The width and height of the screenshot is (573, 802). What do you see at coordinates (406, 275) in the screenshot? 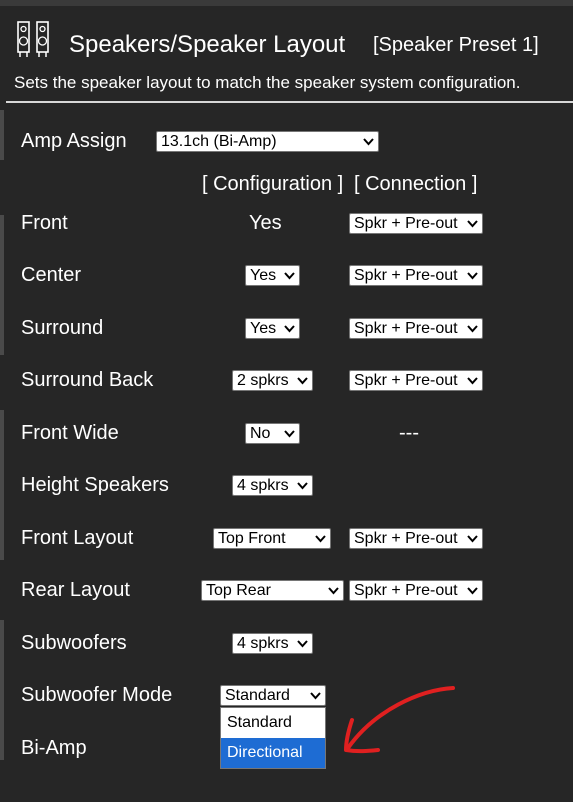
I see `center-connection-value: Spkr + Pre-out` at bounding box center [406, 275].